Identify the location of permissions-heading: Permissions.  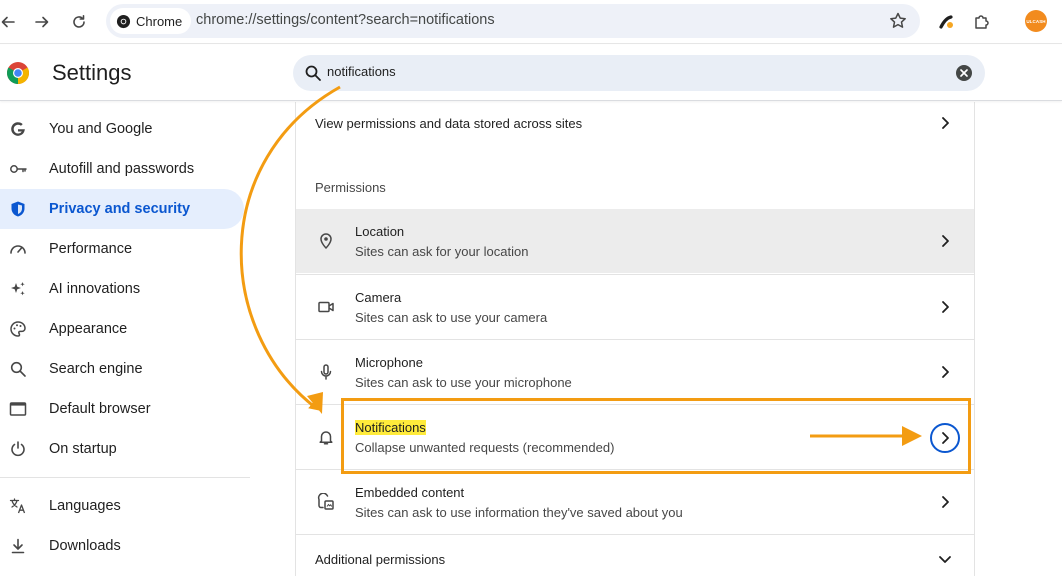
(350, 187).